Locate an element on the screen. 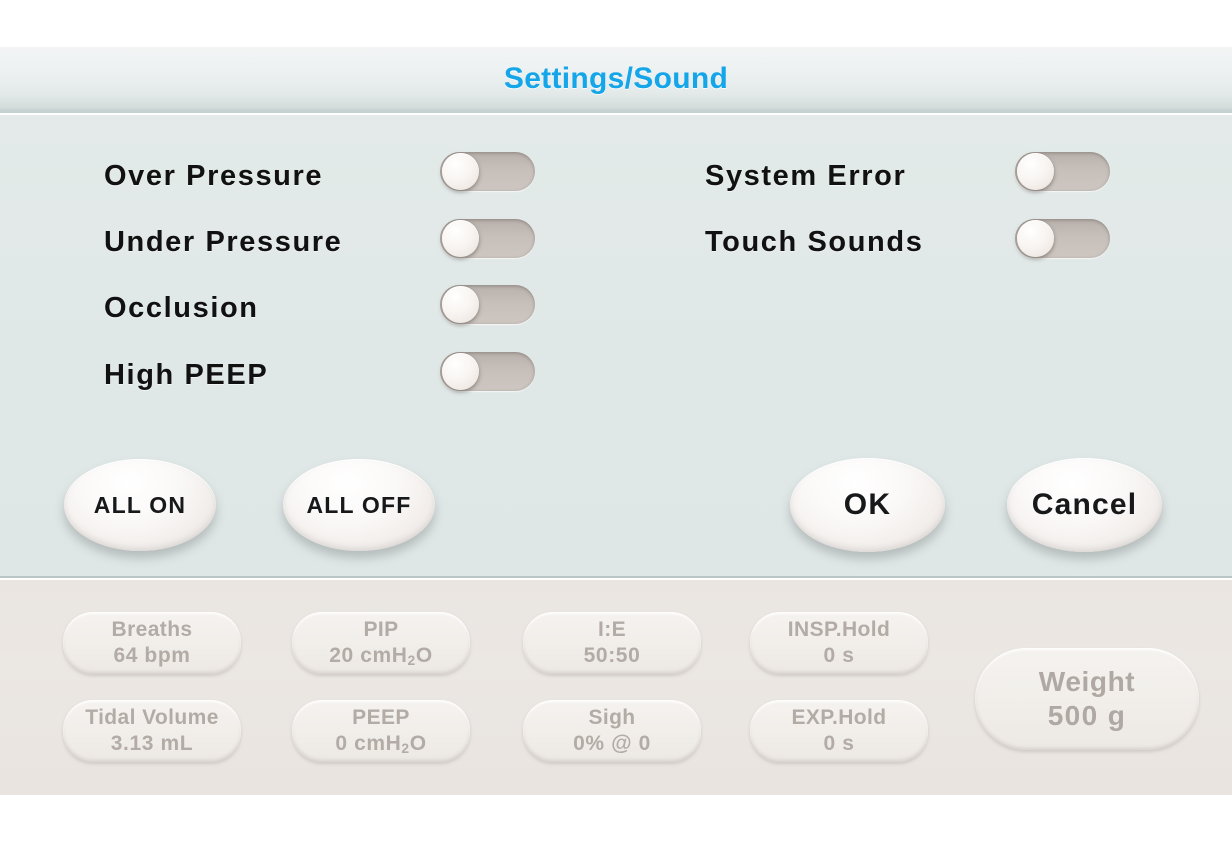  param-pill-insp-hold: INSP.Hold 0 s is located at coordinates (839, 643).